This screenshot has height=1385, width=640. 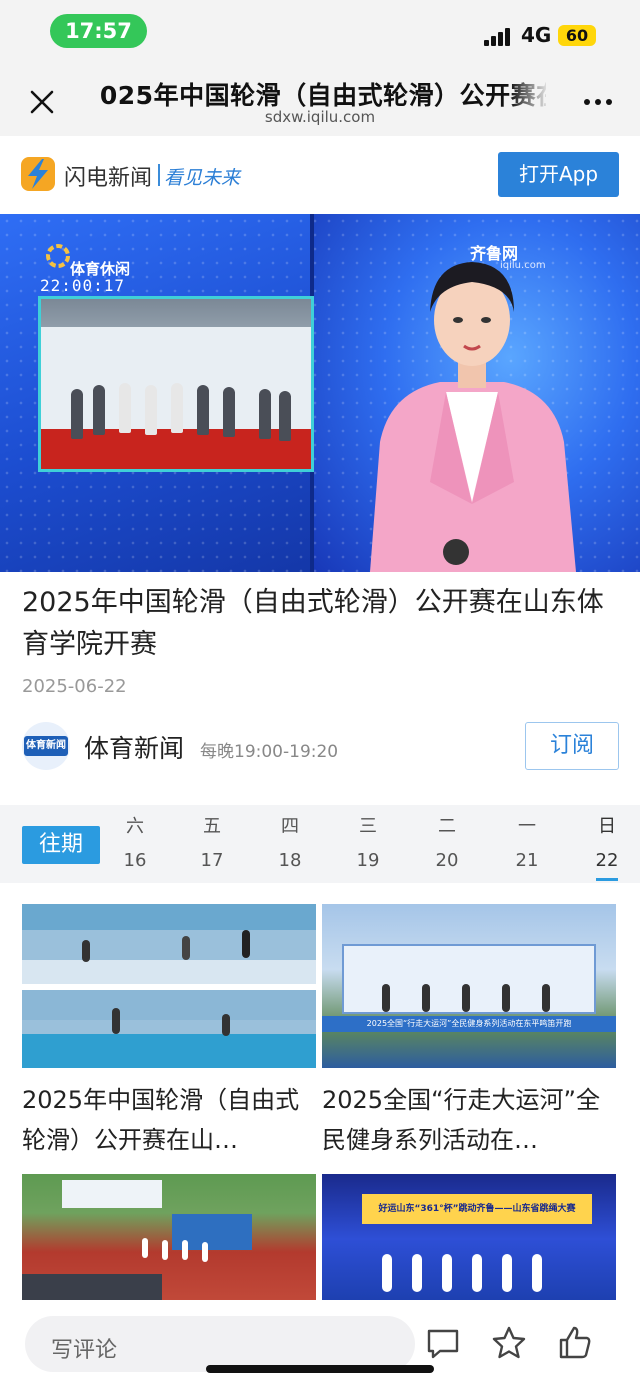 I want to click on article-title: 2025年中国轮滑（自由式轮滑）公开赛在山东体育学院开赛, so click(x=313, y=623).